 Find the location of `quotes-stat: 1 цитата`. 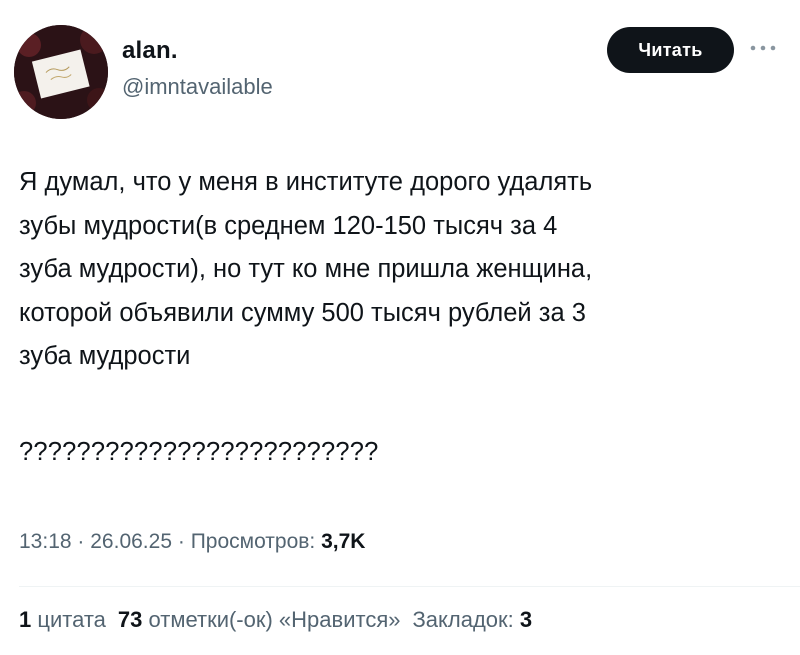

quotes-stat: 1 цитата is located at coordinates (62, 619).